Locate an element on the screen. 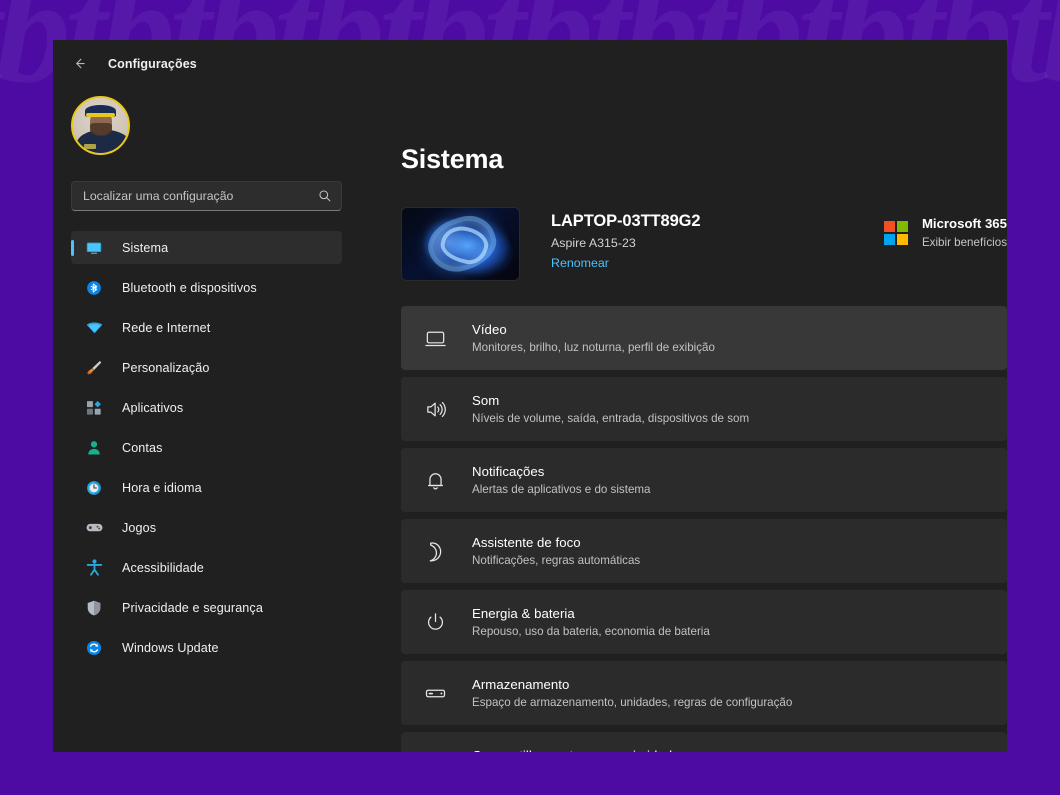  arrow-left-icon is located at coordinates (80, 63).